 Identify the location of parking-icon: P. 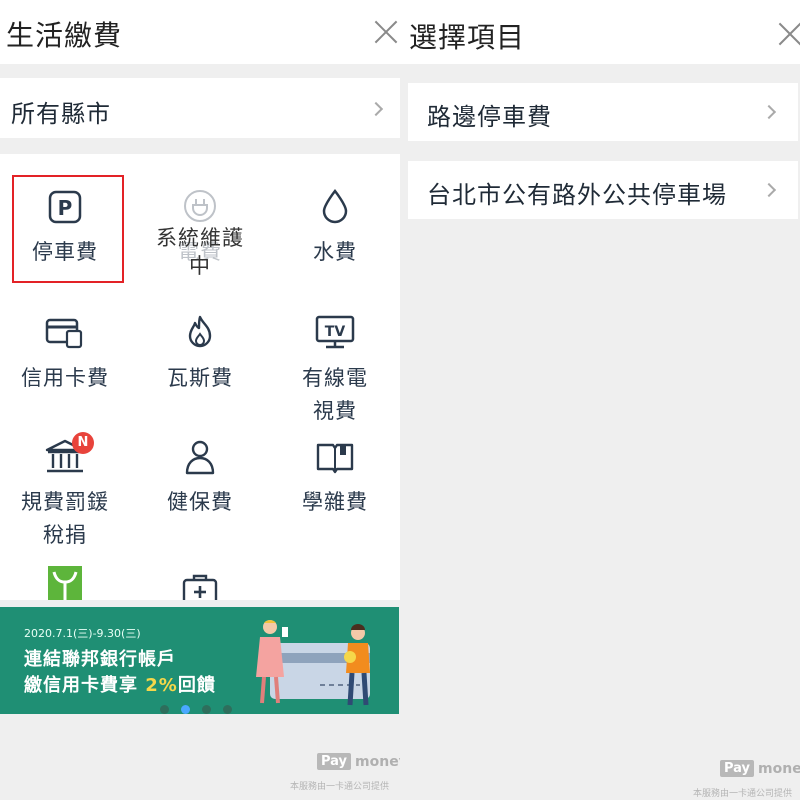
(65, 207).